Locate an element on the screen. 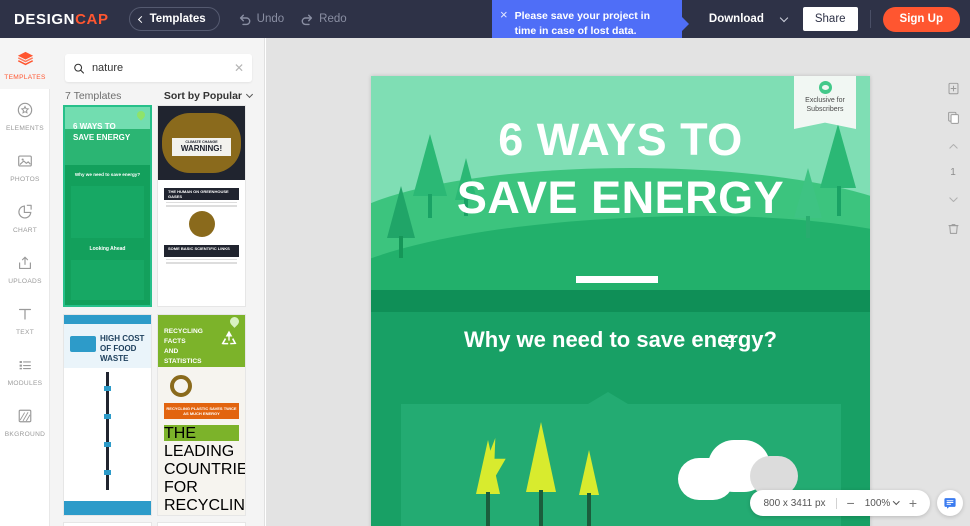 Image resolution: width=970 pixels, height=526 pixels. thumb-globe-shape is located at coordinates (201, 223).